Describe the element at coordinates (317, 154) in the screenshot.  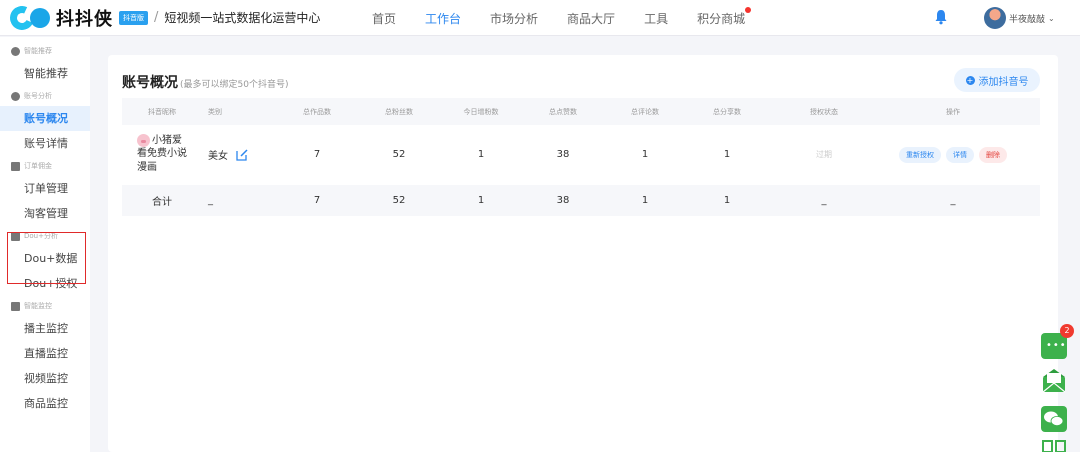
I see `works-count: 7` at that location.